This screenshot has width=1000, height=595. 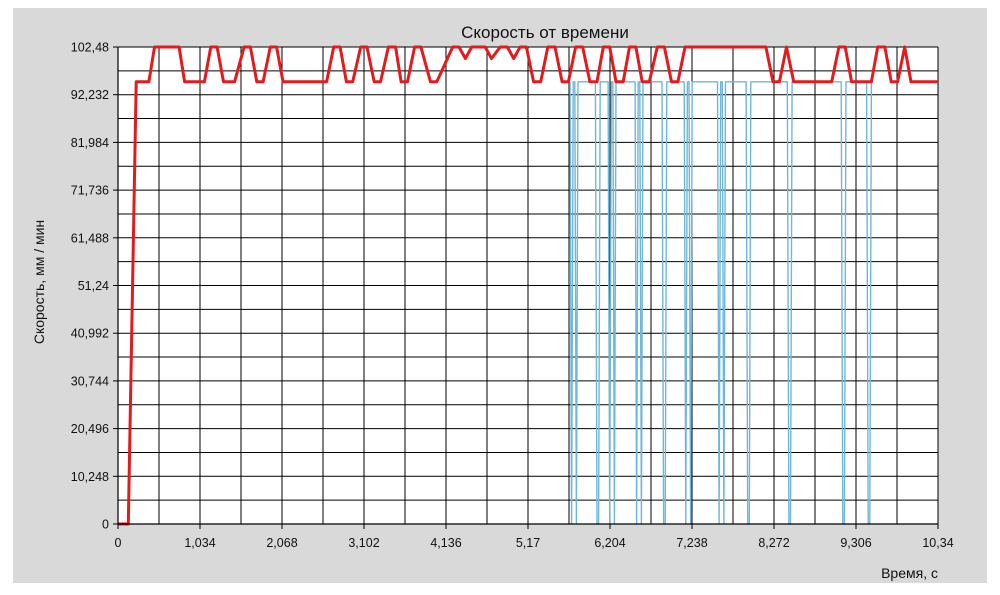 I want to click on y-tick-label: 20,496, so click(x=90, y=429).